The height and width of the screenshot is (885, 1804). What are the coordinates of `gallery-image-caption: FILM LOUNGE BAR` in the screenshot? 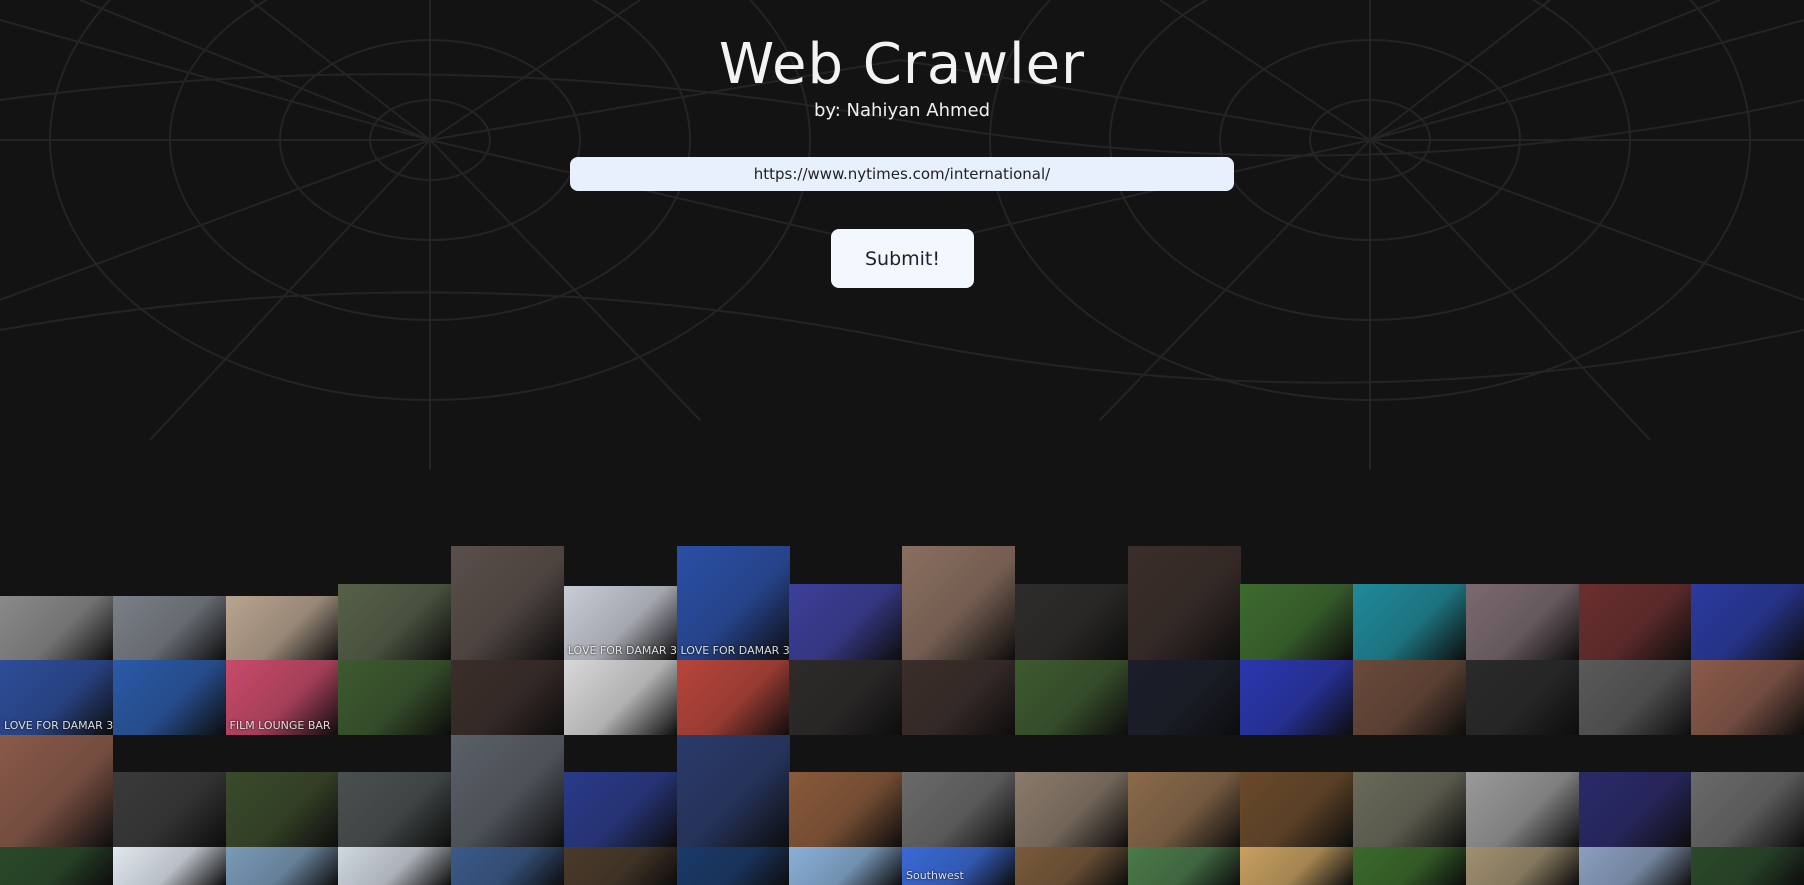 It's located at (280, 725).